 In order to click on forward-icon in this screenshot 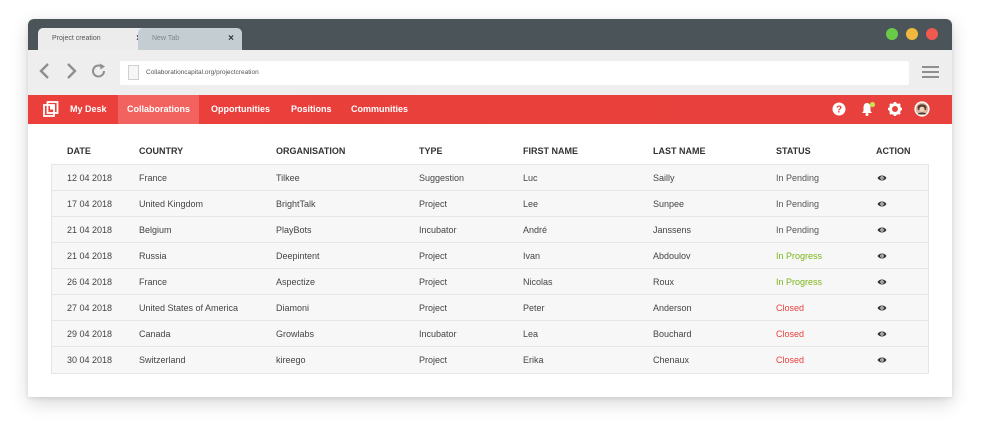, I will do `click(71, 71)`.